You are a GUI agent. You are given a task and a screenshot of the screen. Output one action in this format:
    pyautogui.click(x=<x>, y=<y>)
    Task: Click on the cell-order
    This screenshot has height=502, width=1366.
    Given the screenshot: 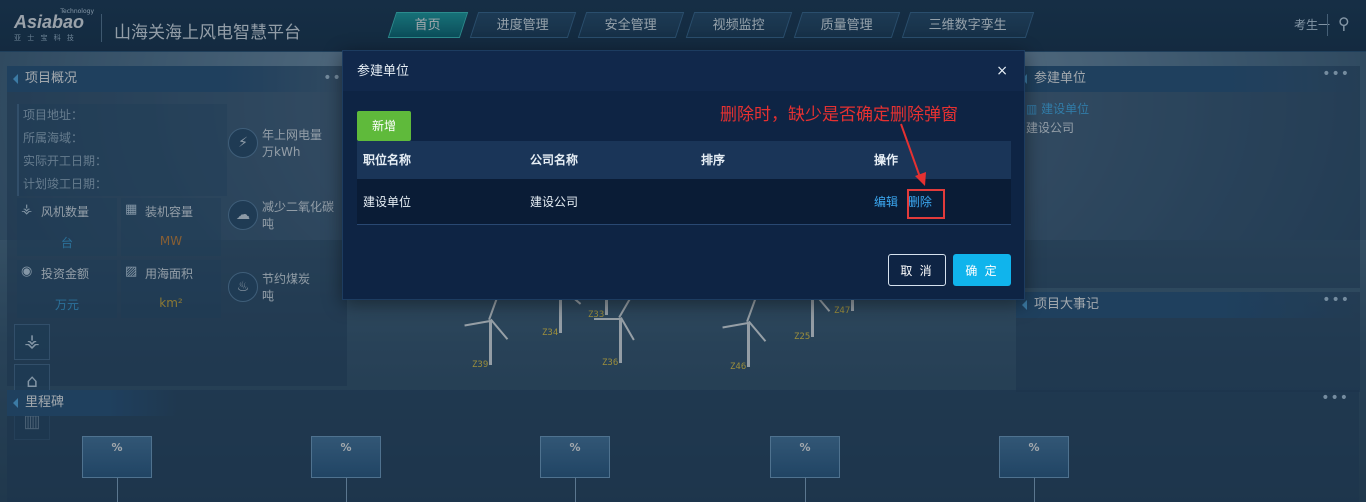 What is the action you would take?
    pyautogui.click(x=787, y=201)
    